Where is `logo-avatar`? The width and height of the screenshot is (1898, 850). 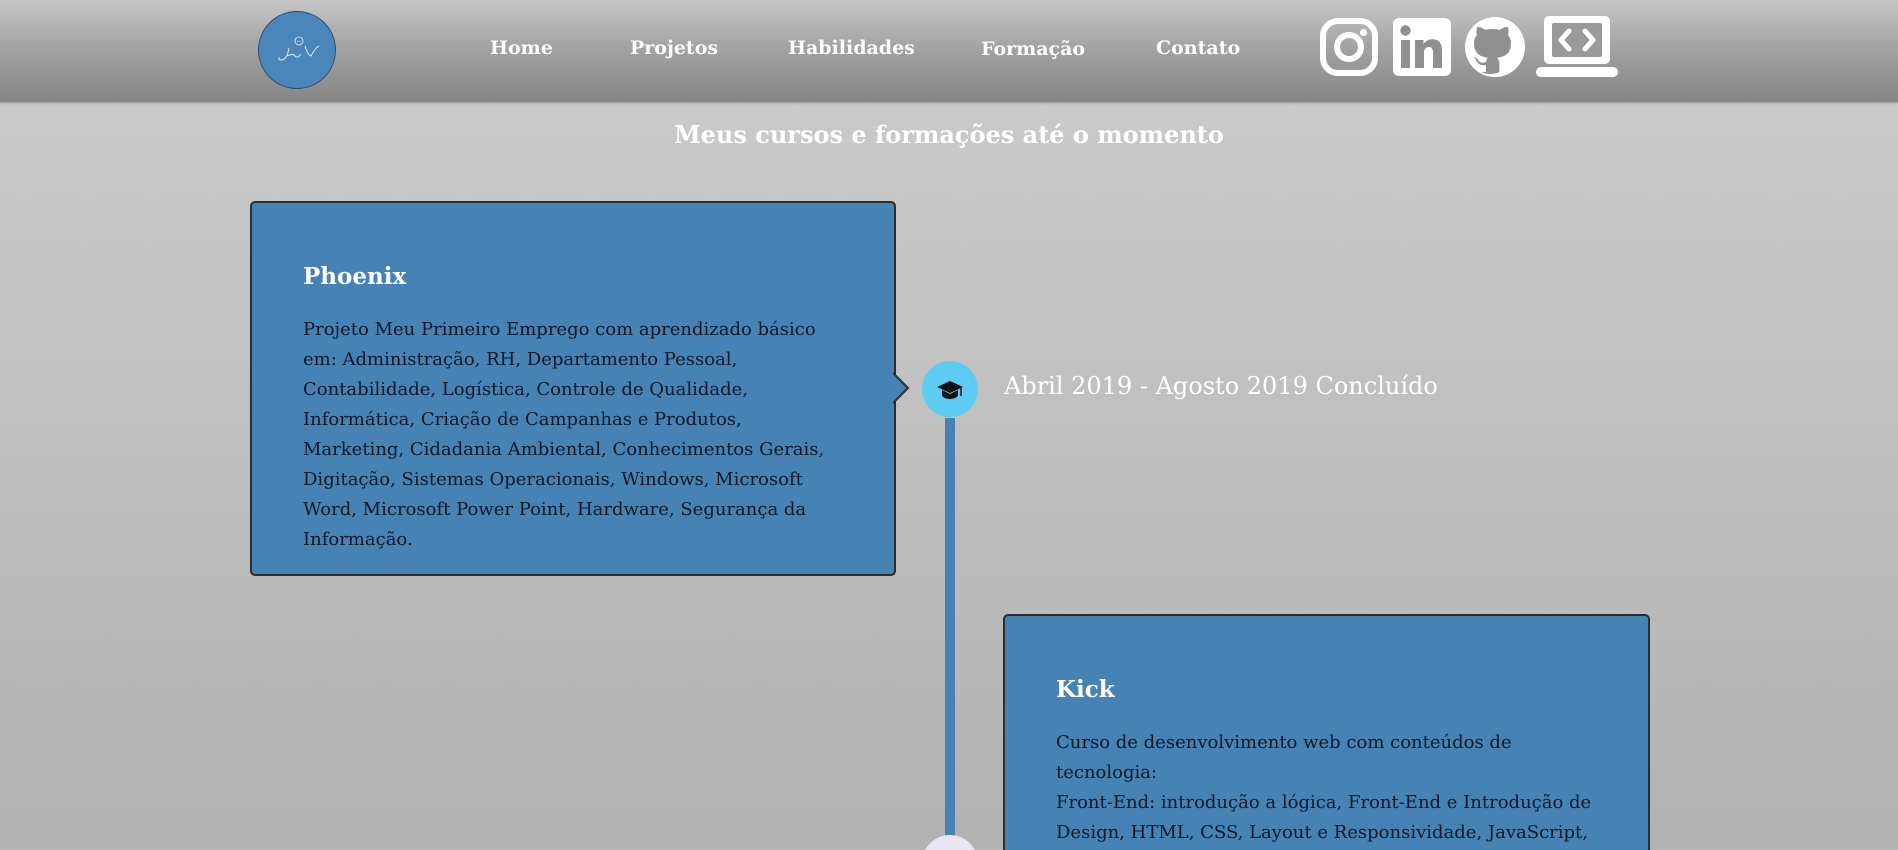
logo-avatar is located at coordinates (297, 50).